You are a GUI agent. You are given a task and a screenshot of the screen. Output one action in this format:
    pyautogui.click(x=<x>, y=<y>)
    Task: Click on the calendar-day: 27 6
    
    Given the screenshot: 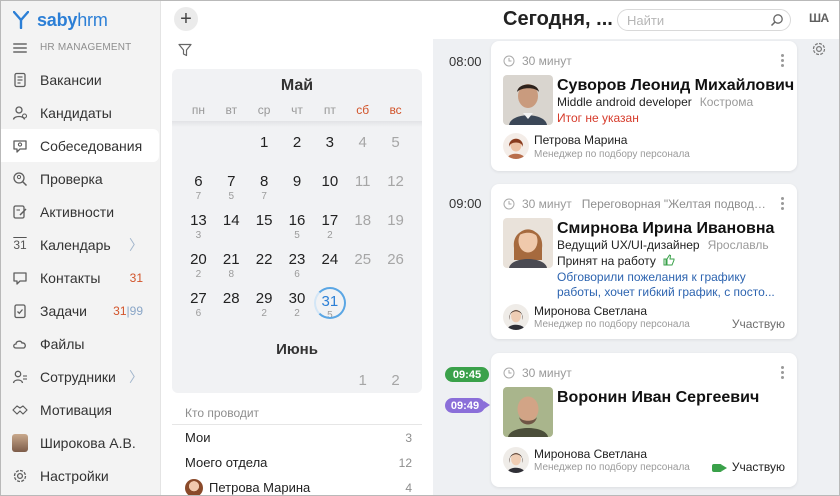 What is the action you would take?
    pyautogui.click(x=198, y=306)
    